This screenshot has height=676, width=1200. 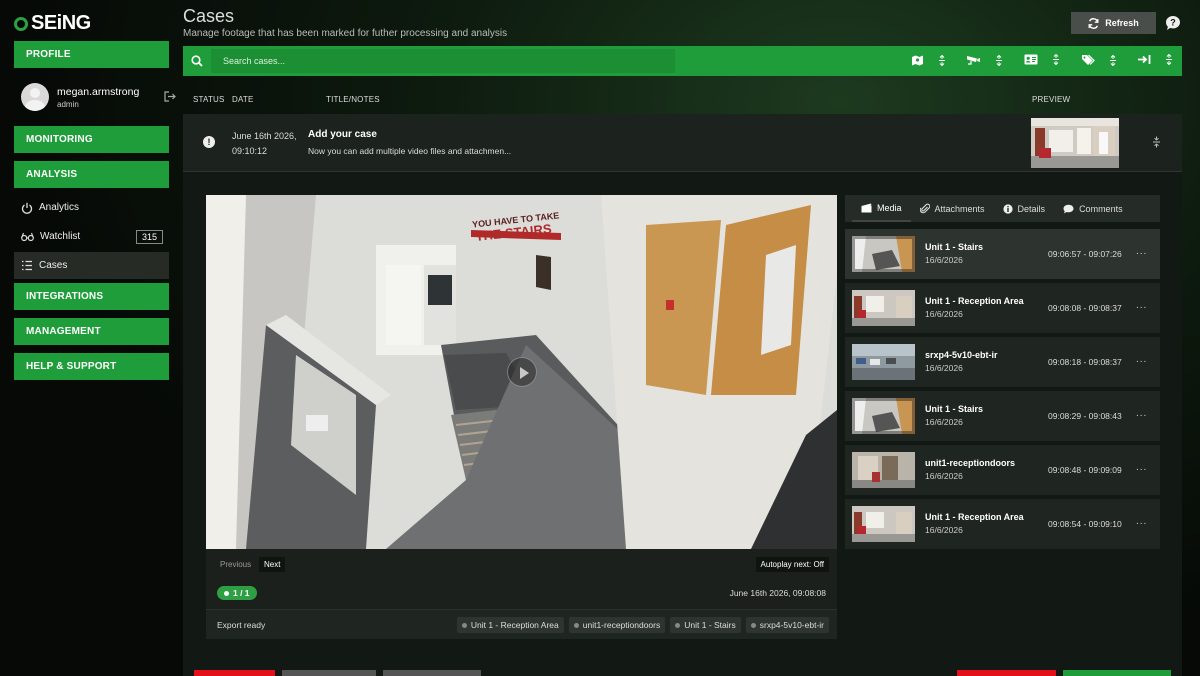 I want to click on tag-dot-icon, so click(x=576, y=625).